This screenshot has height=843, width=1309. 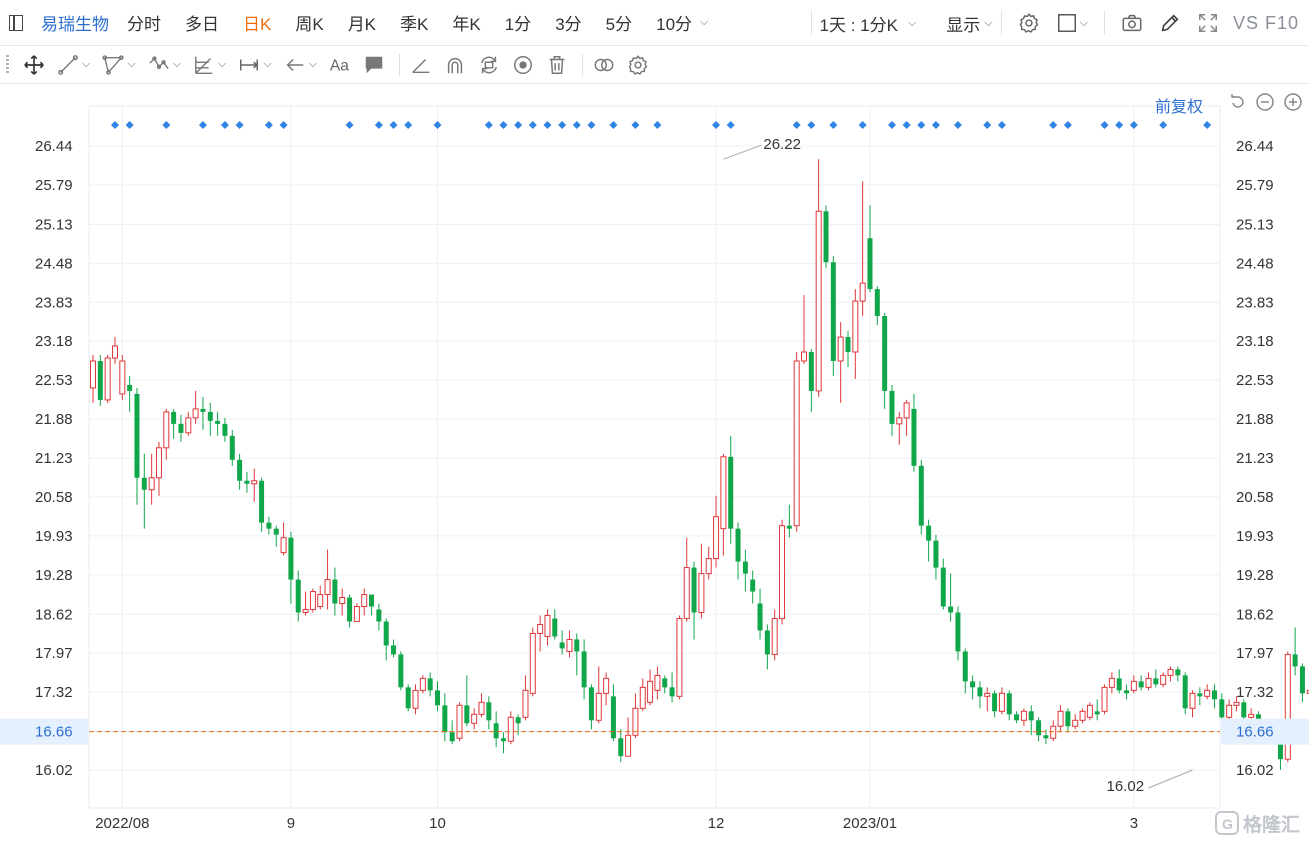 I want to click on sidebar-icon, so click(x=16, y=22).